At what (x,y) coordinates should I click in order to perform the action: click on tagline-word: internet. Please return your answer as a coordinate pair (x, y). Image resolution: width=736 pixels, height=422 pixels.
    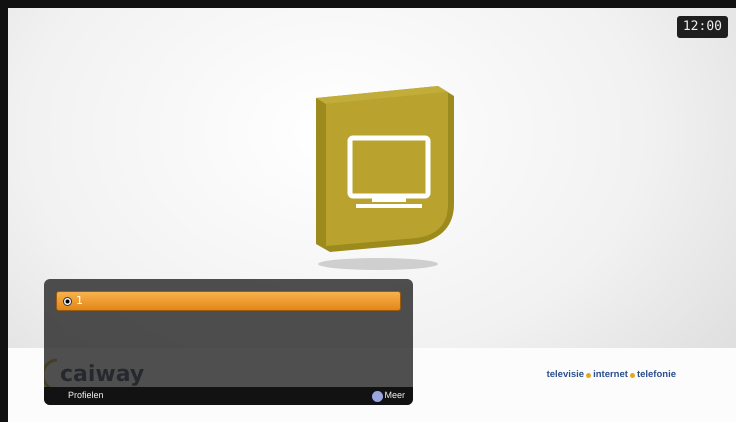
    Looking at the image, I should click on (610, 375).